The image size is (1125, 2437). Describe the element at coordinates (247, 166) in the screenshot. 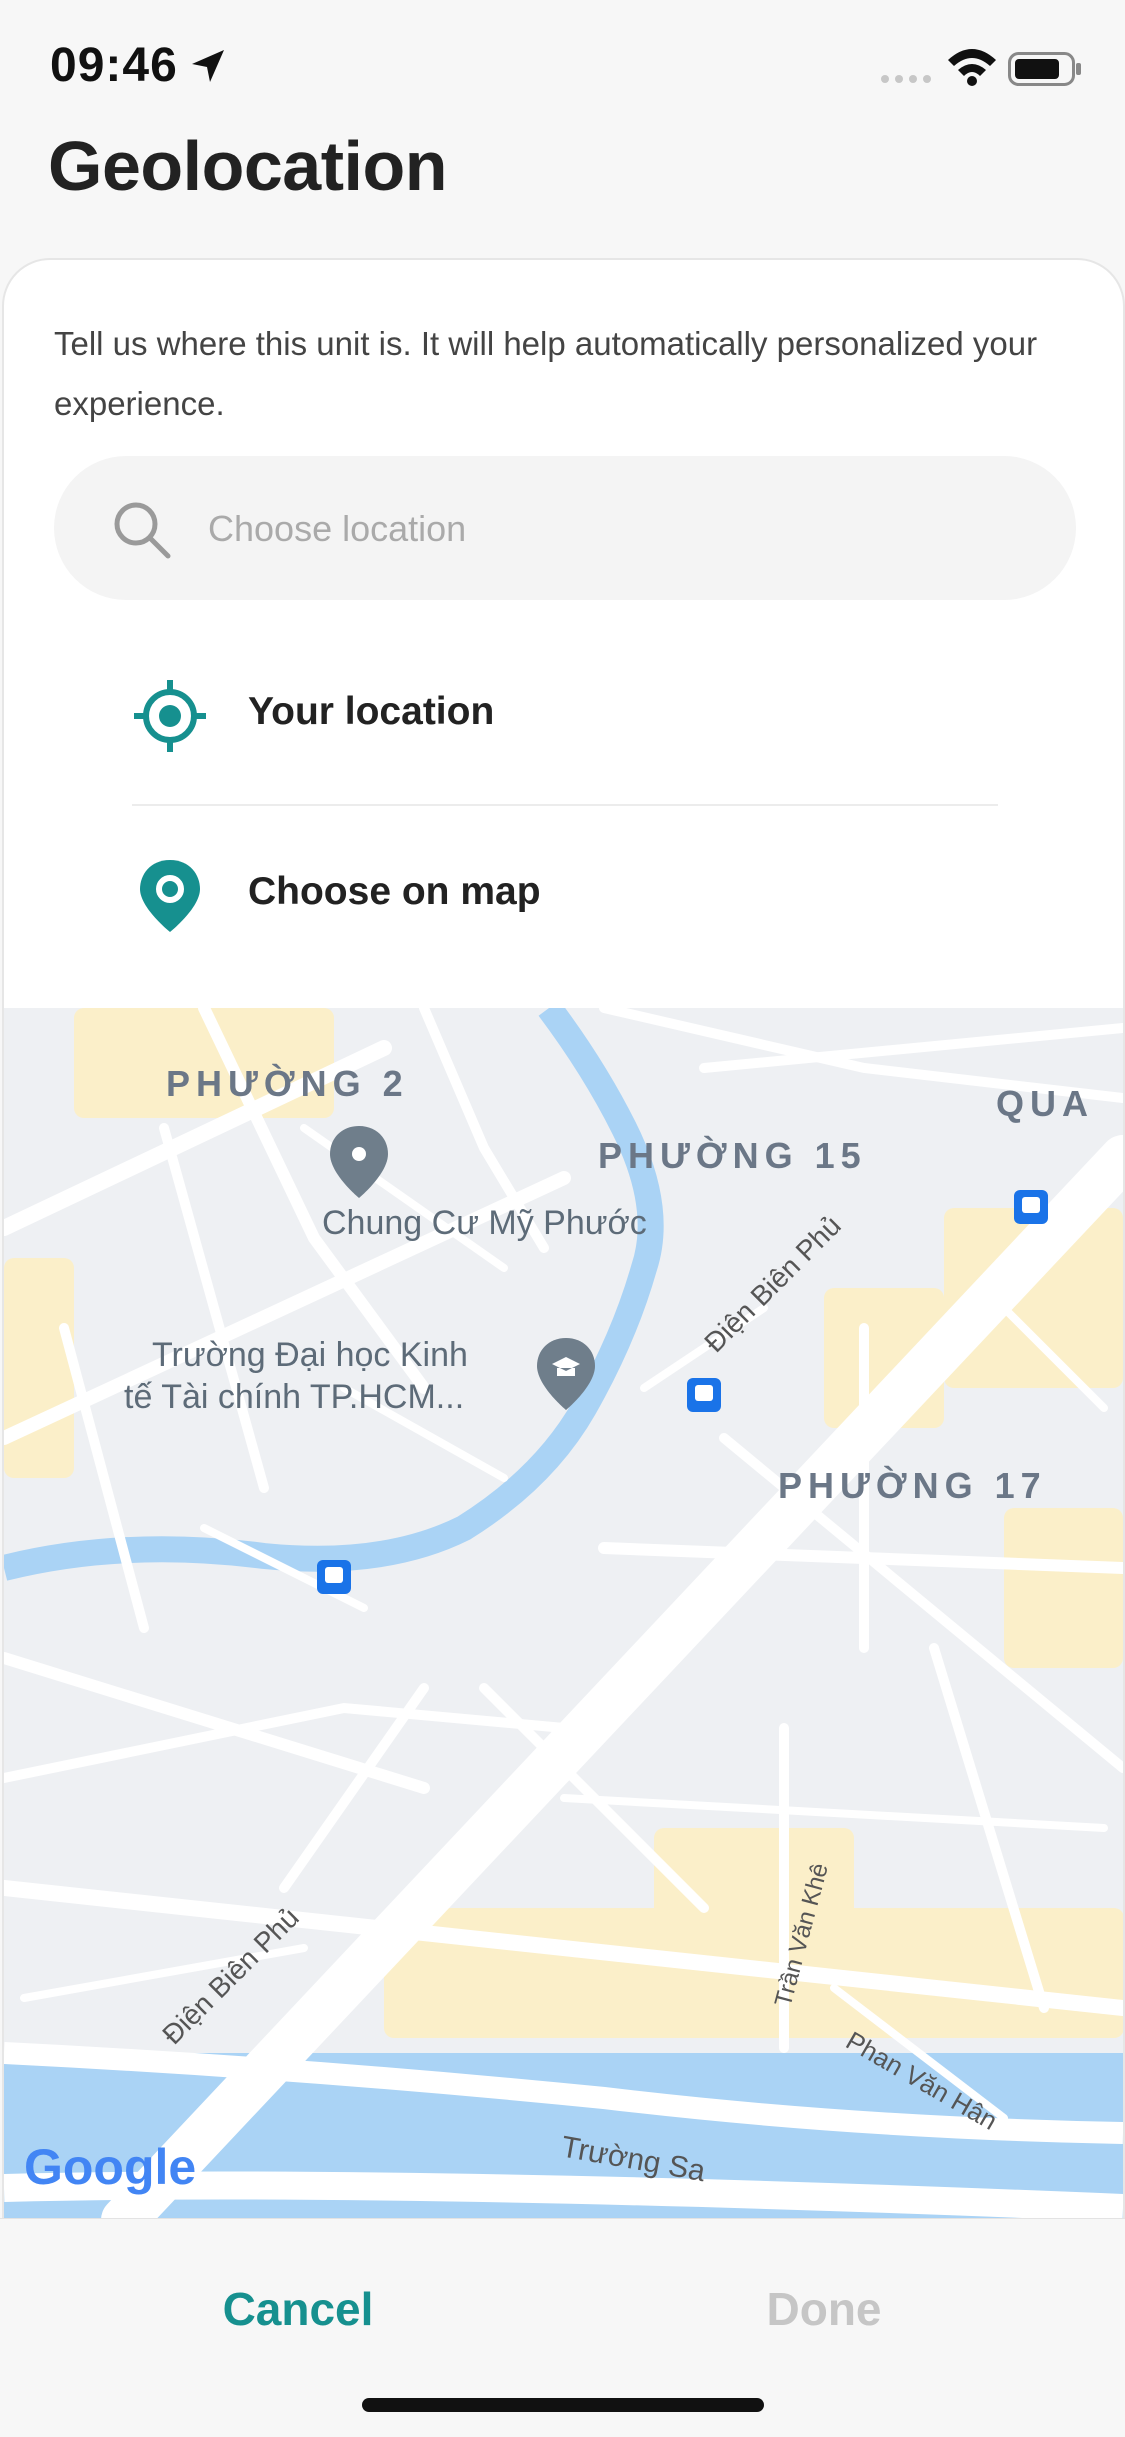

I see `page-title: Geolocation` at that location.